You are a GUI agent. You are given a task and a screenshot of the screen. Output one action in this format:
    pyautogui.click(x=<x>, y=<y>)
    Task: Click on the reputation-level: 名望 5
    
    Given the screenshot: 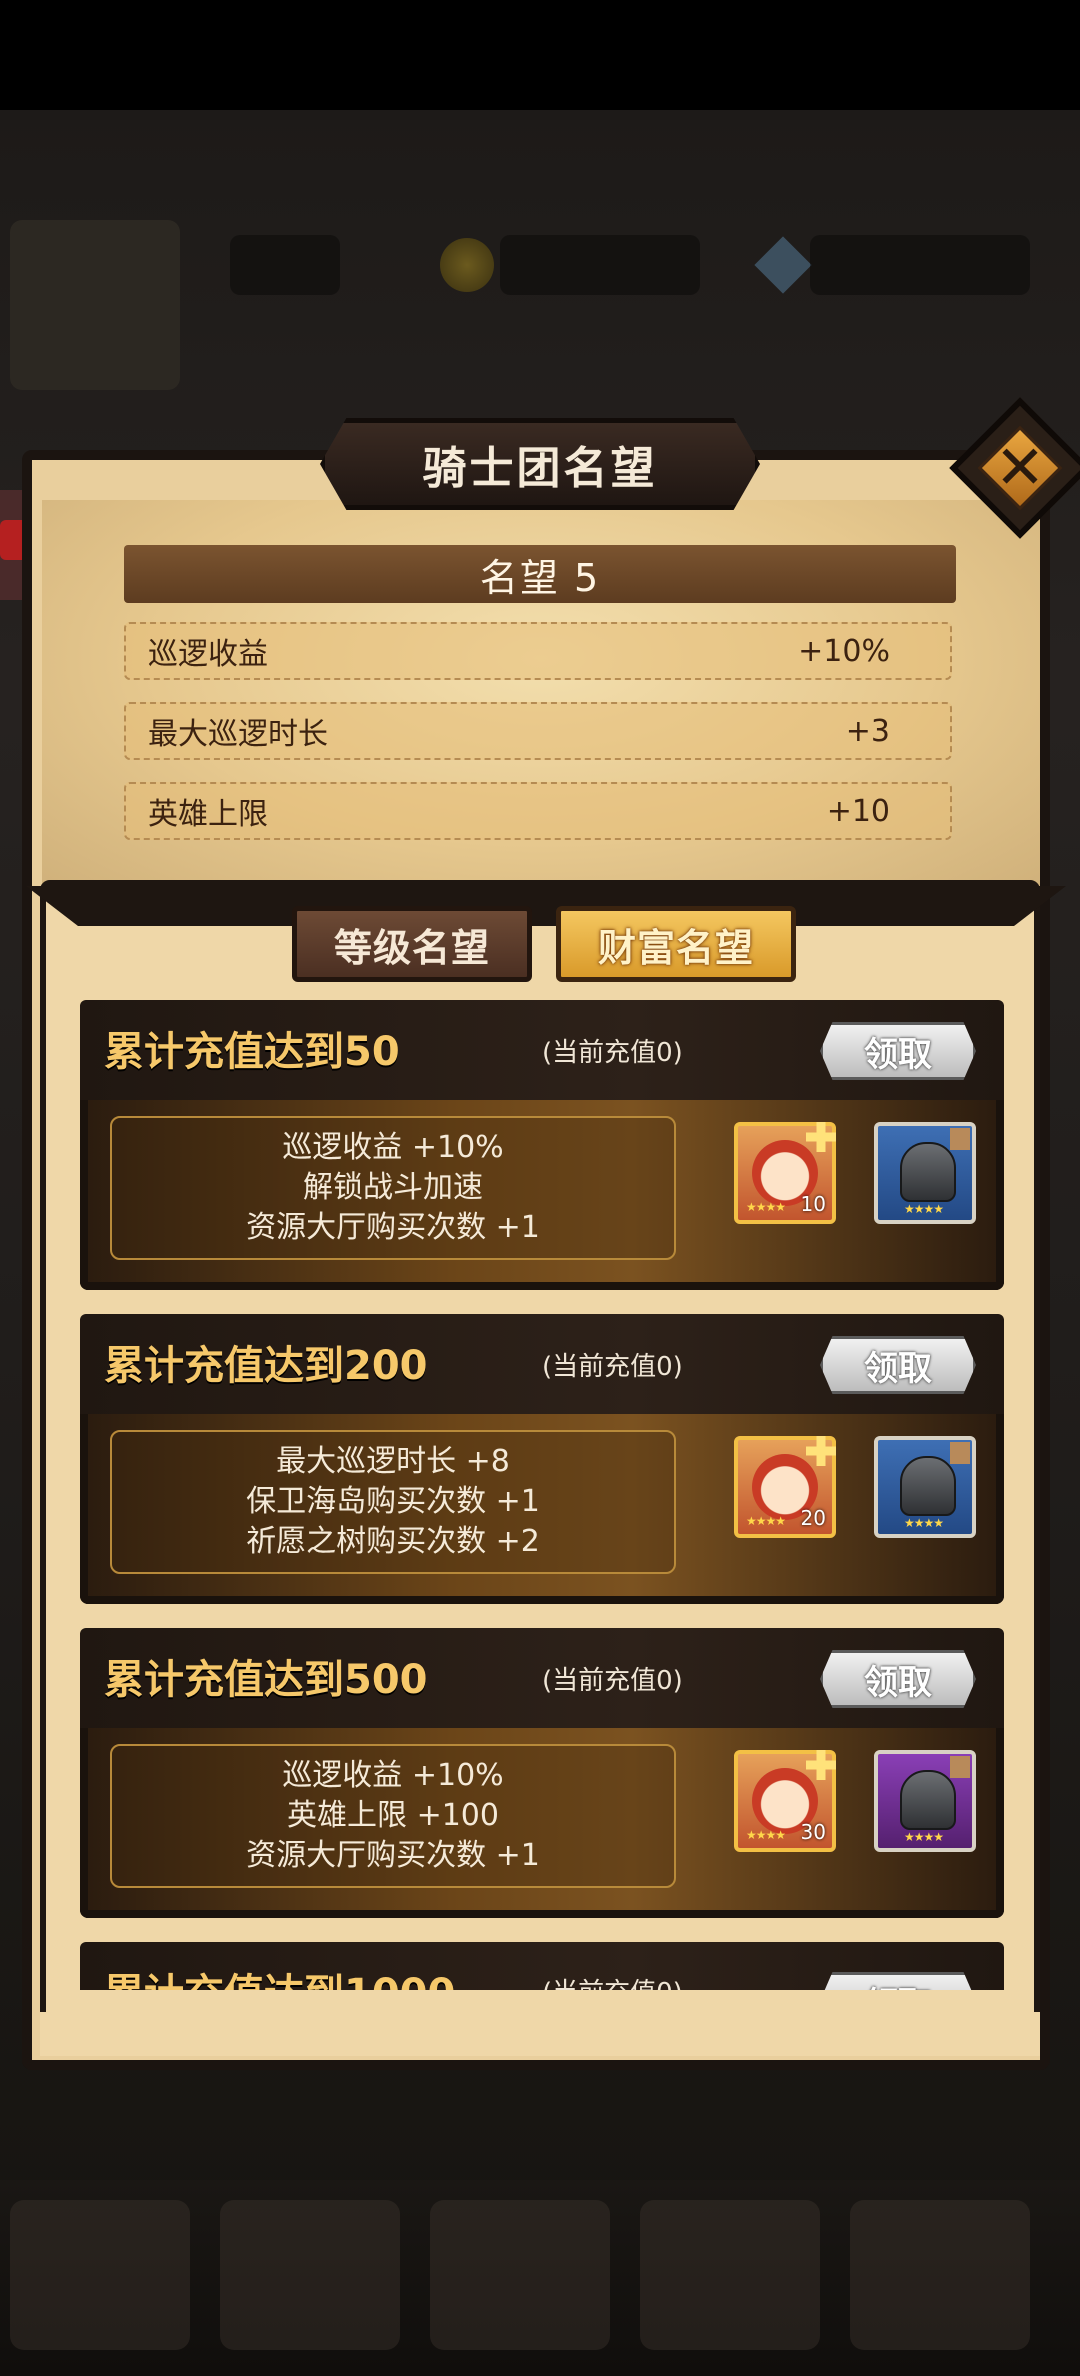 What is the action you would take?
    pyautogui.click(x=540, y=574)
    